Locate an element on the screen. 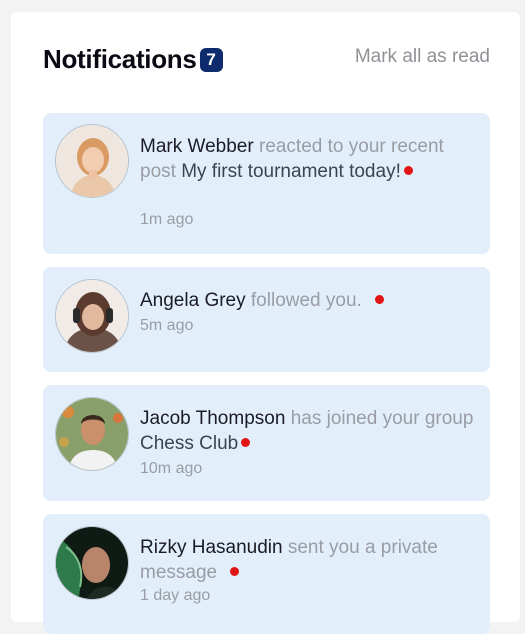  notification-time: 10m ago is located at coordinates (171, 468).